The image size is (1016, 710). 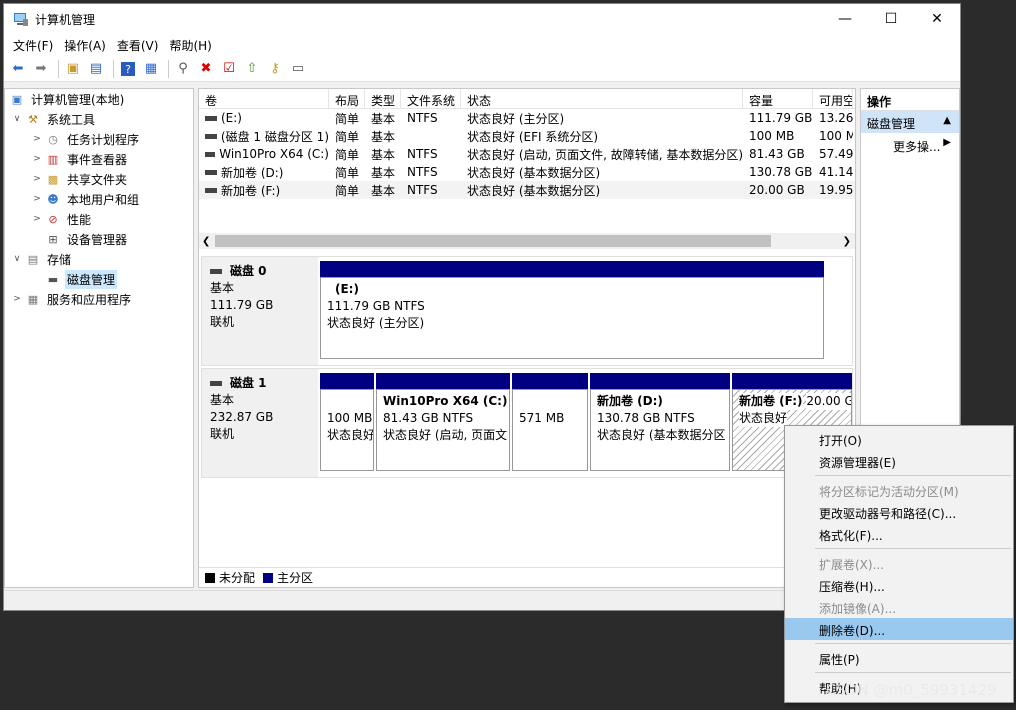 What do you see at coordinates (21, 19) in the screenshot?
I see `computer-management-icon` at bounding box center [21, 19].